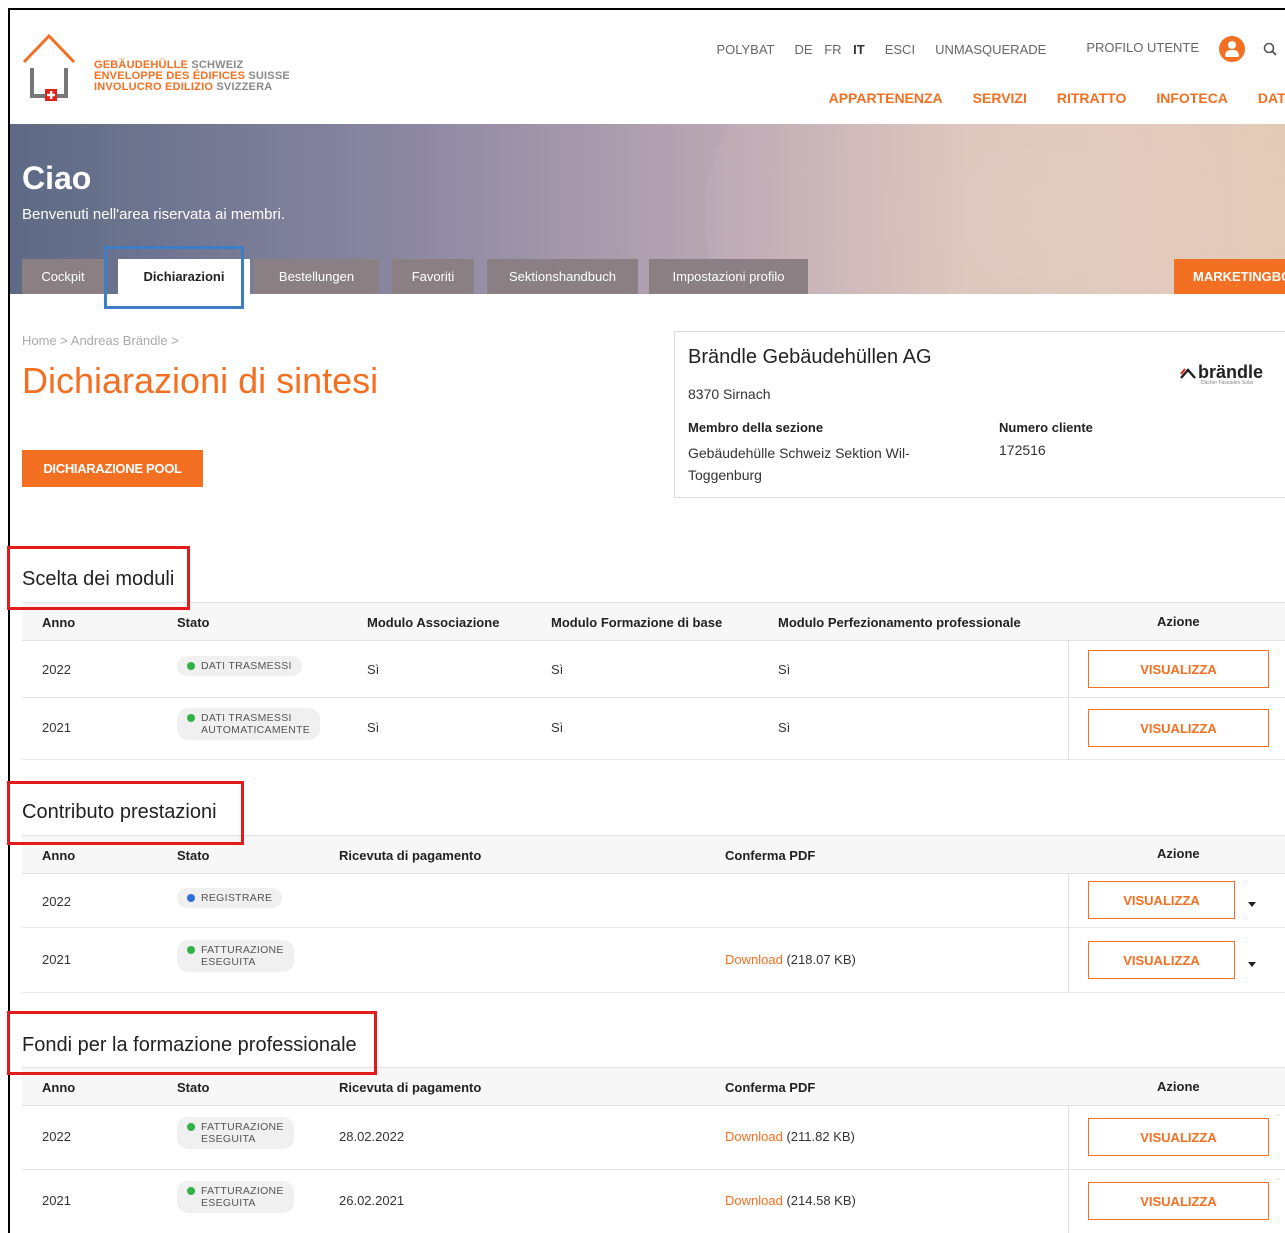  Describe the element at coordinates (49, 67) in the screenshot. I see `house-logo-icon` at that location.